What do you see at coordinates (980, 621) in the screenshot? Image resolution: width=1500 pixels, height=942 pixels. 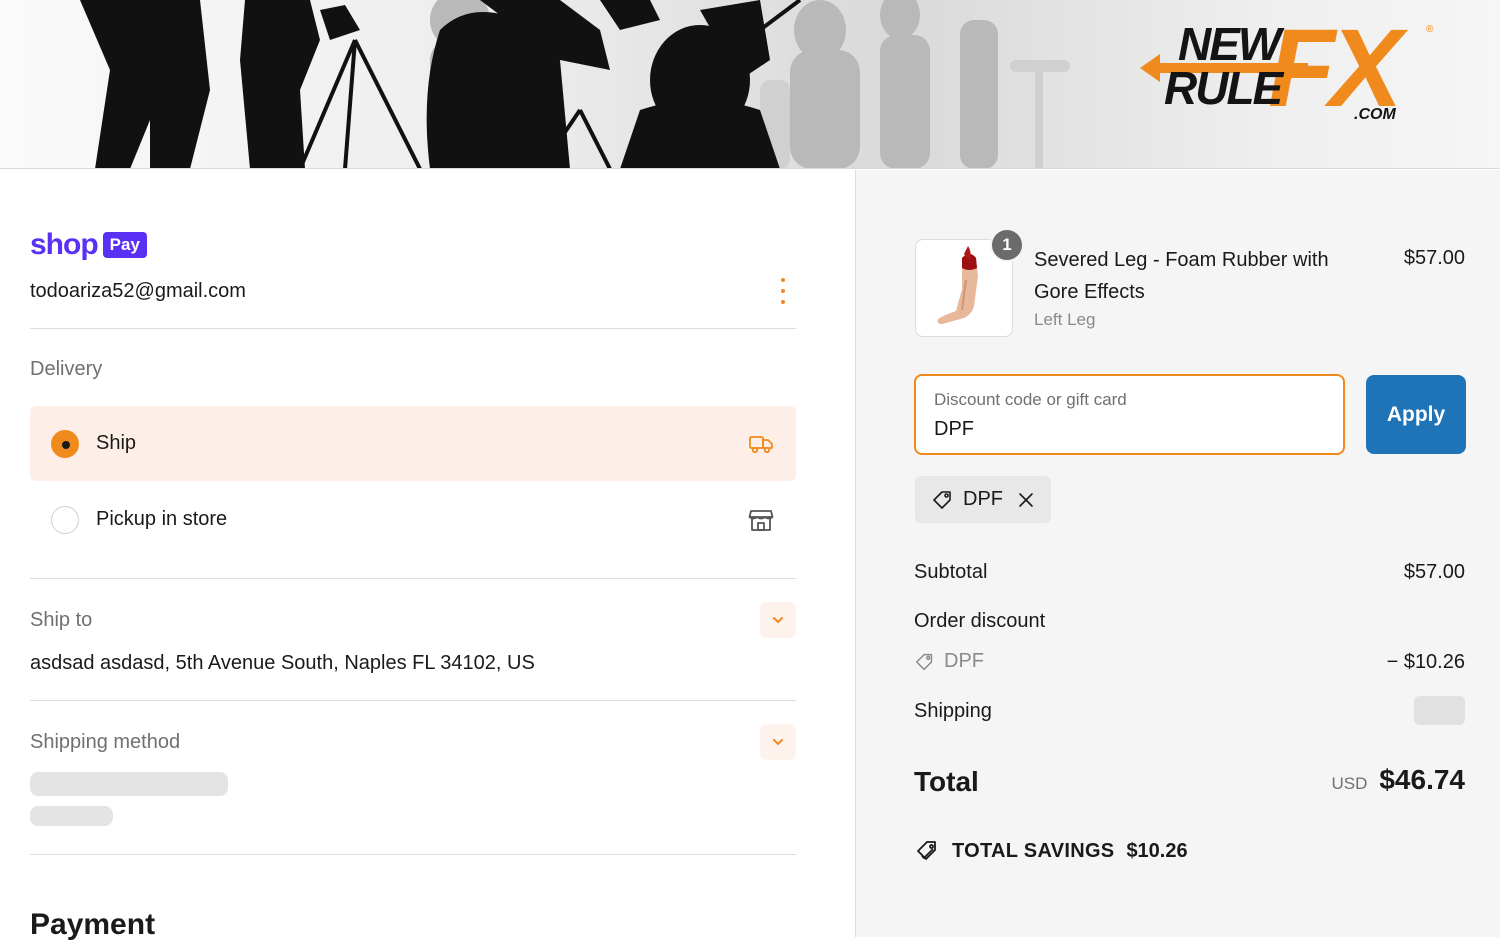 I see `order-discount-label: Order discount` at bounding box center [980, 621].